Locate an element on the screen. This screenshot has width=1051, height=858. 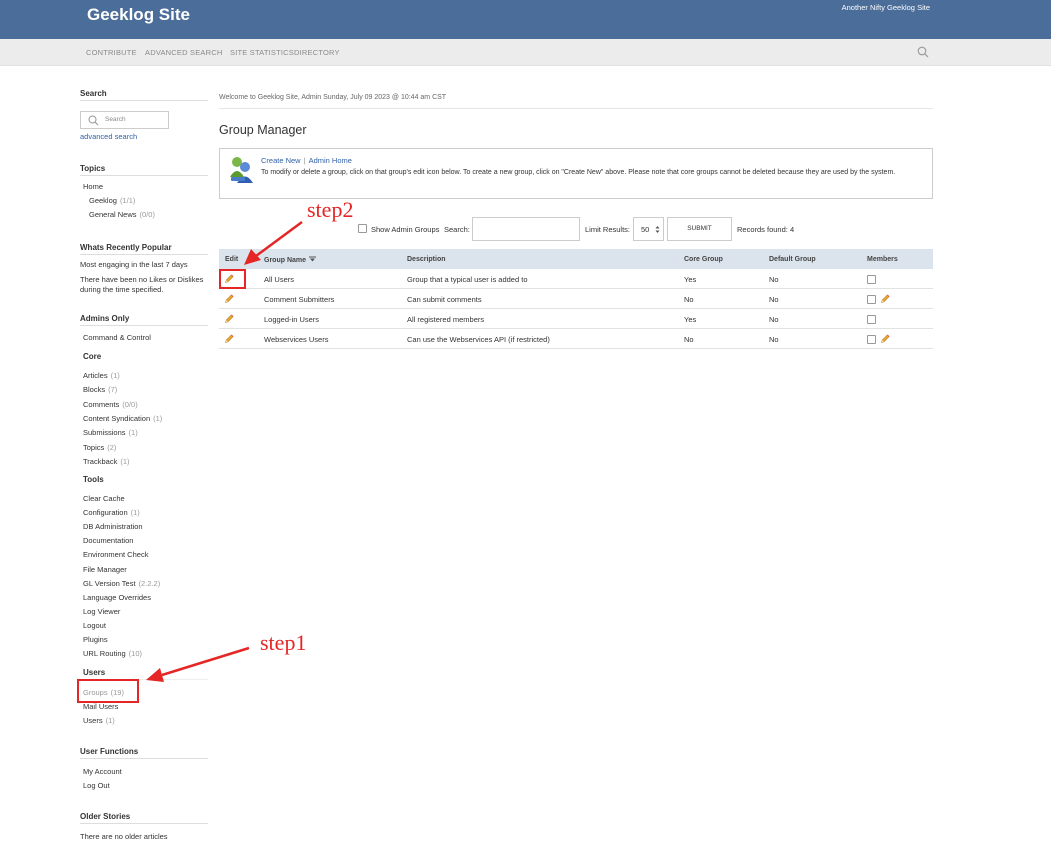
sidebar-link-submissions: Submissions (1) is located at coordinates (110, 432).